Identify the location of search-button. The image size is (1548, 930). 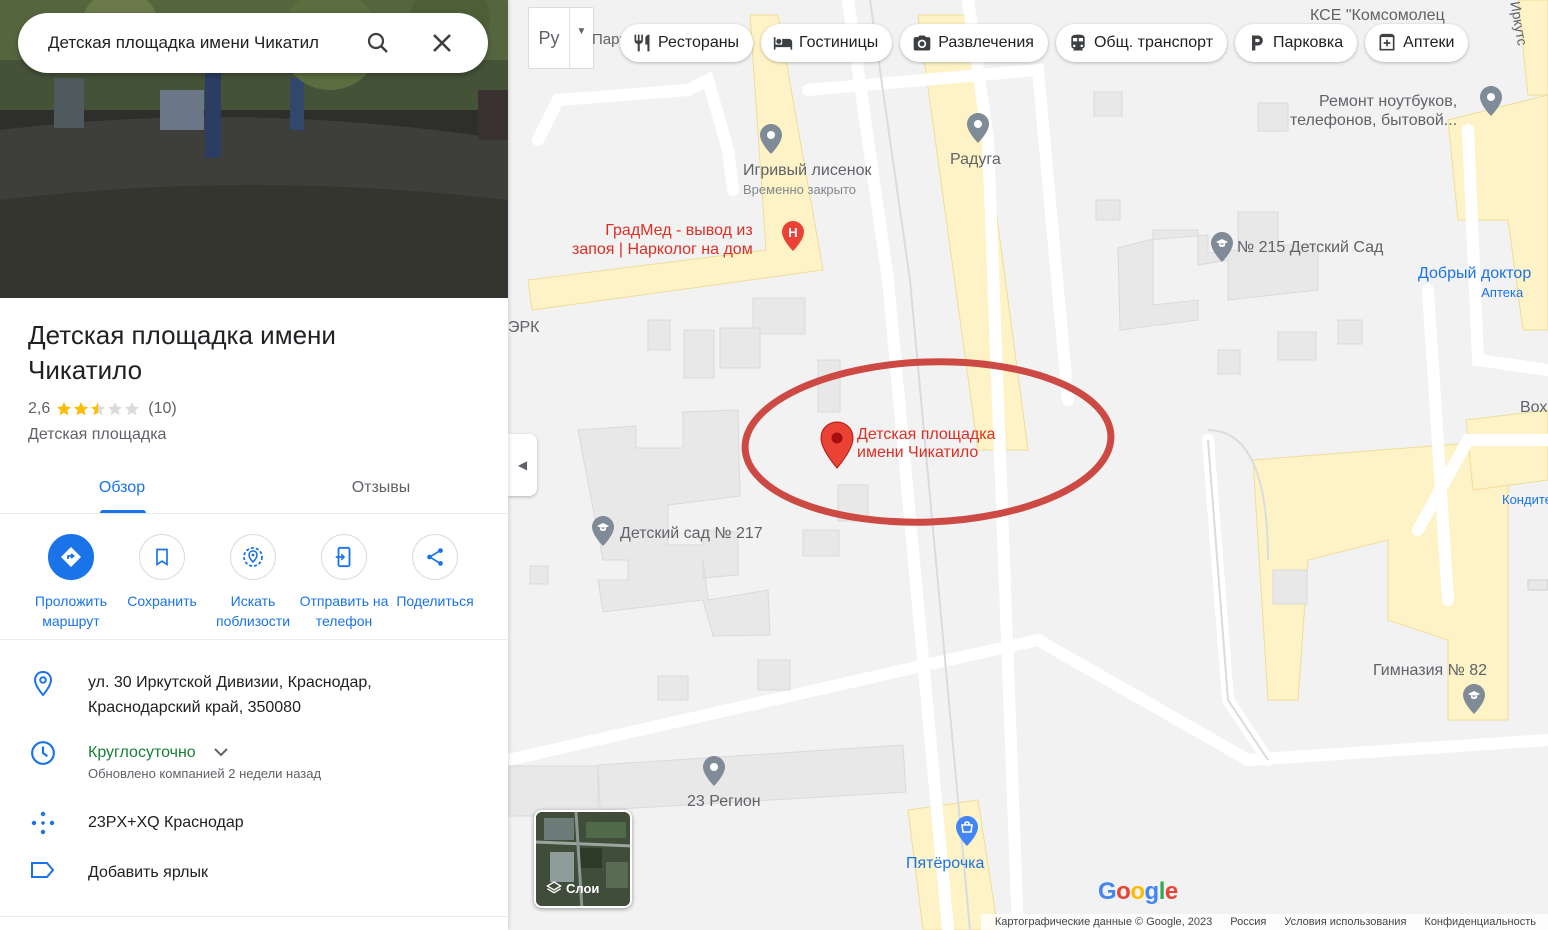
(378, 43).